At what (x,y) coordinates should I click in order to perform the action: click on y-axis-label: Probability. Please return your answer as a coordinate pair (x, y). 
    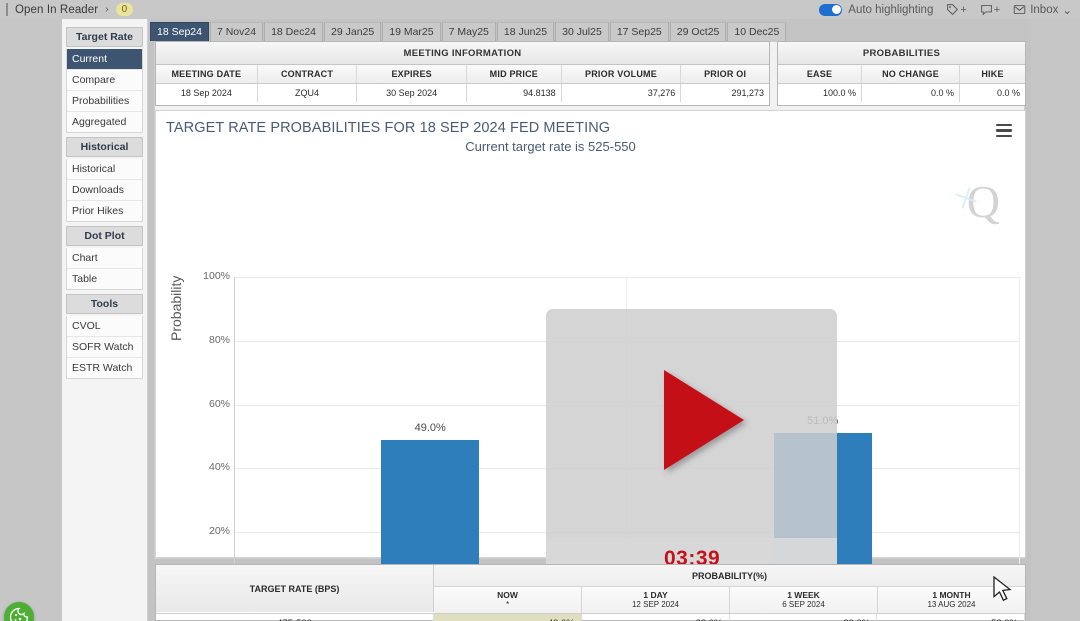
    Looking at the image, I should click on (176, 308).